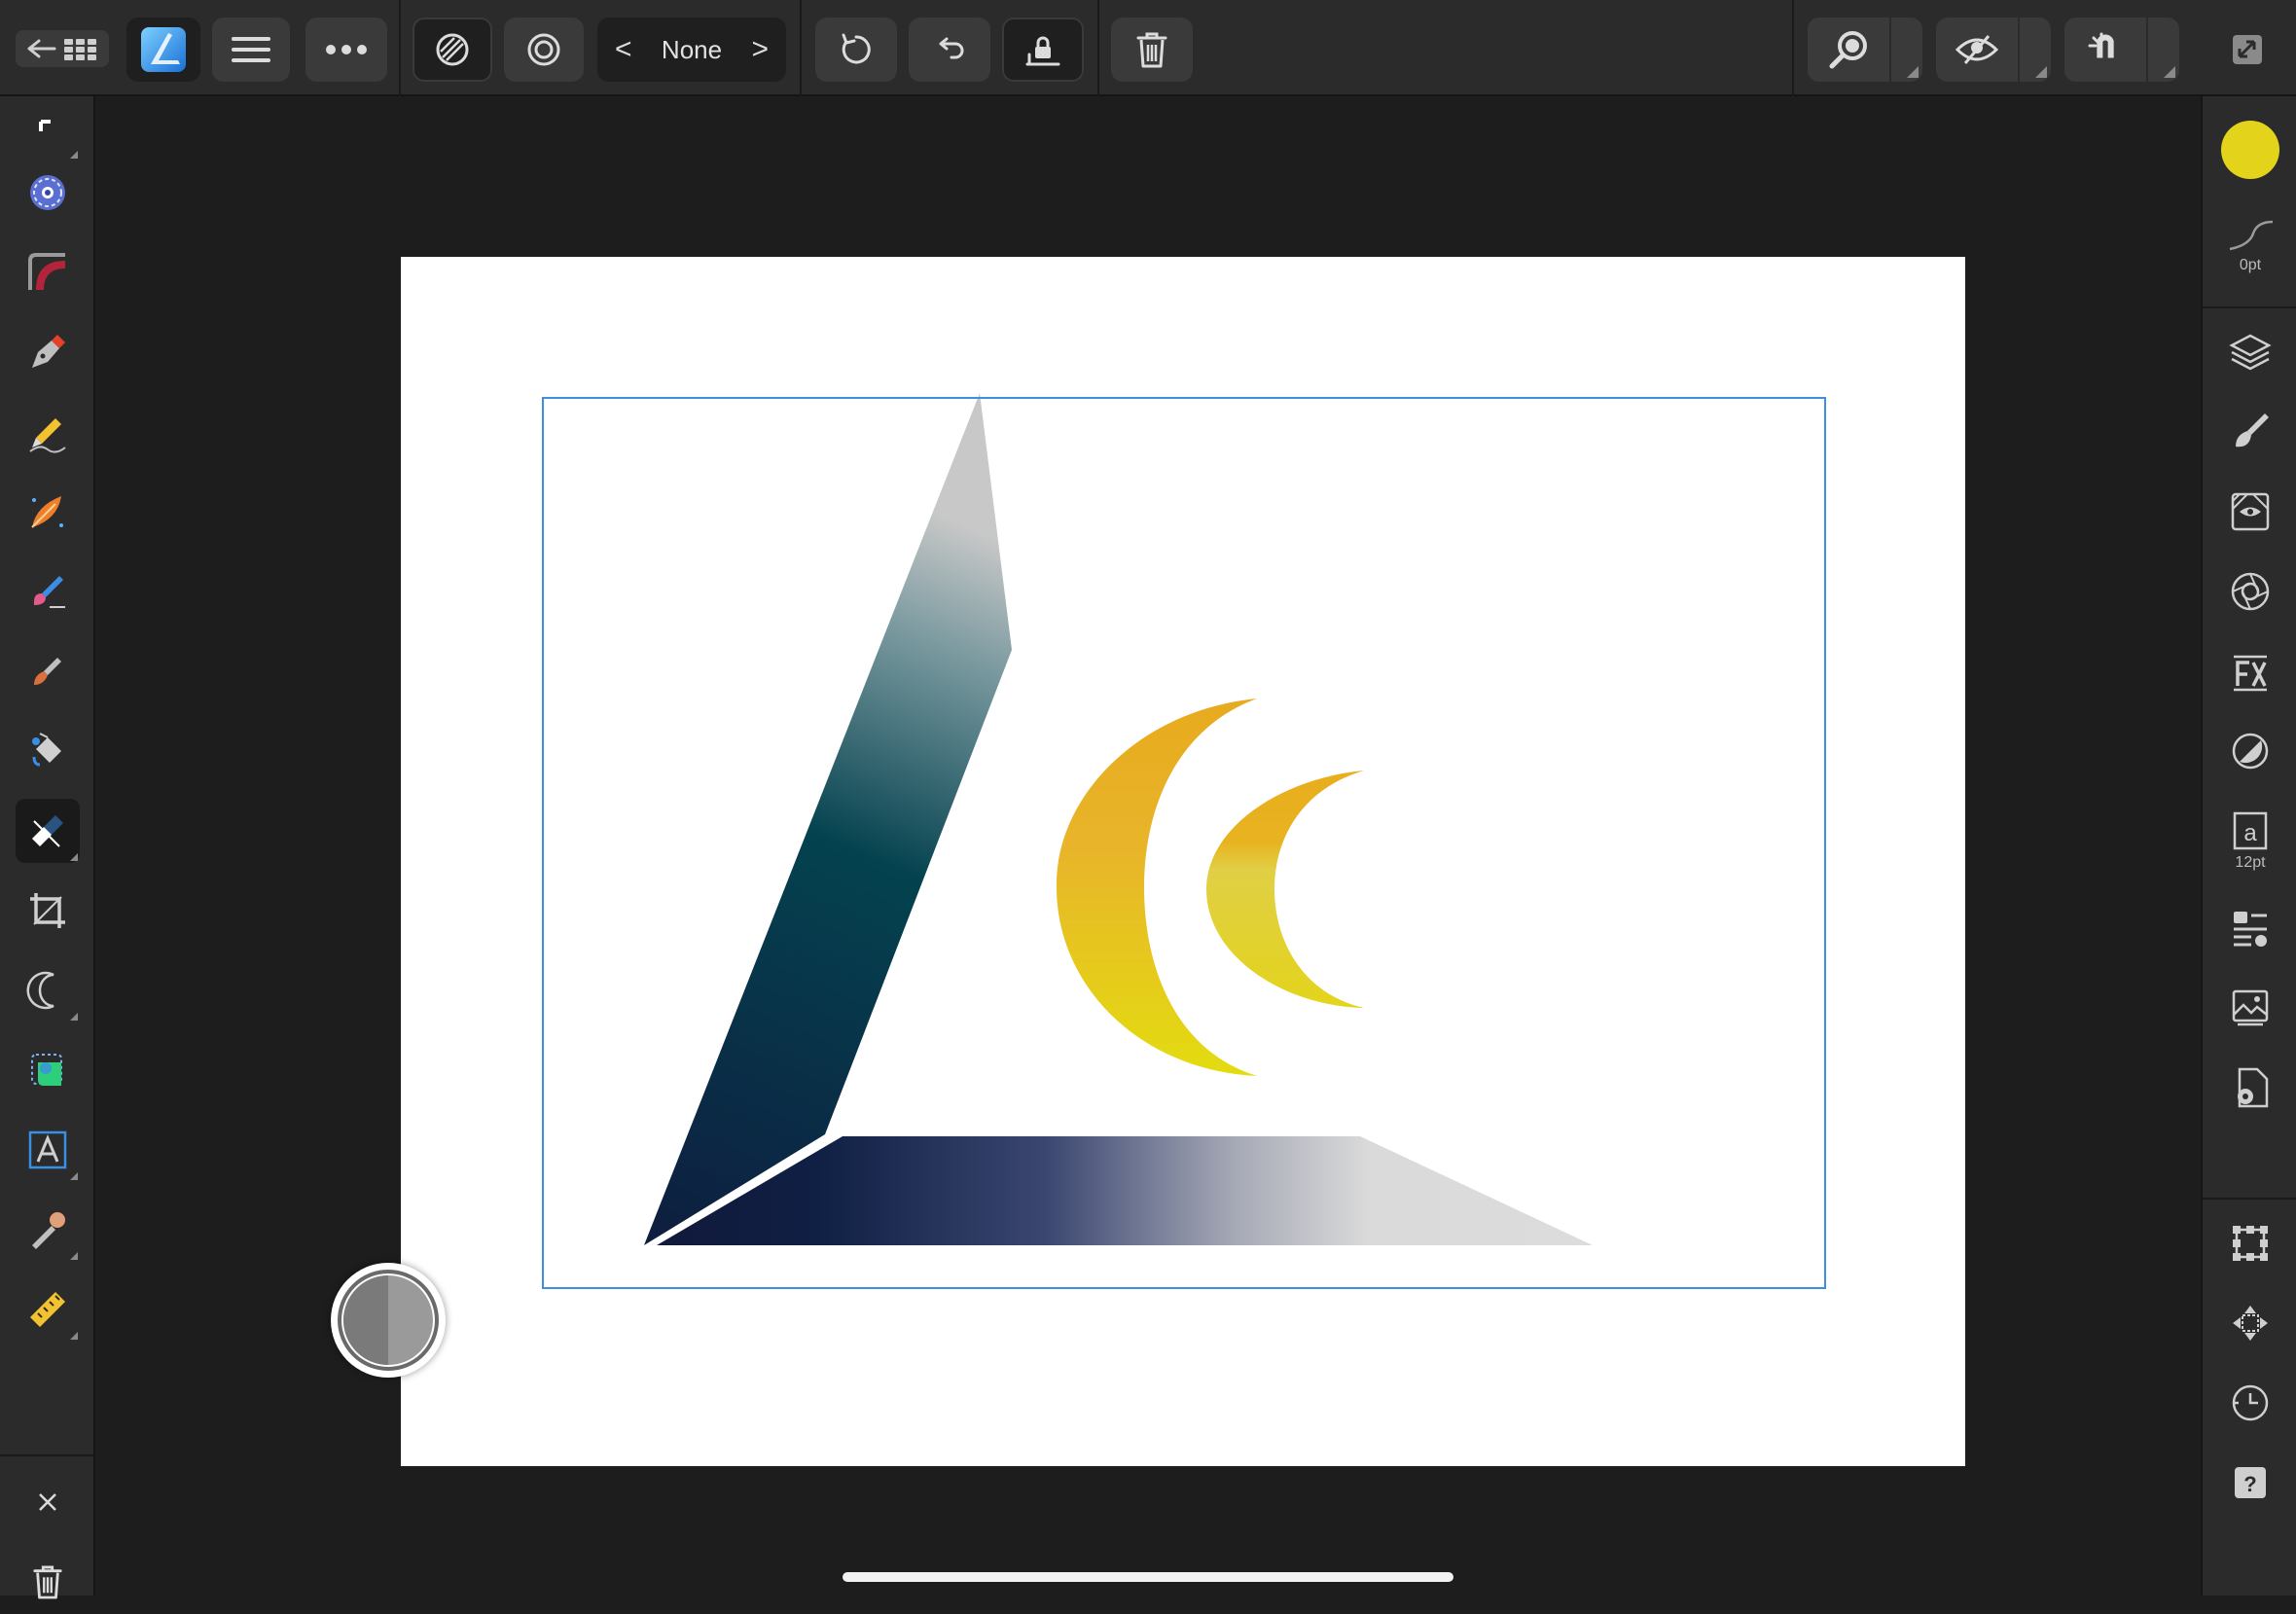 This screenshot has height=1614, width=2296. What do you see at coordinates (2250, 671) in the screenshot?
I see `fx-studio-button` at bounding box center [2250, 671].